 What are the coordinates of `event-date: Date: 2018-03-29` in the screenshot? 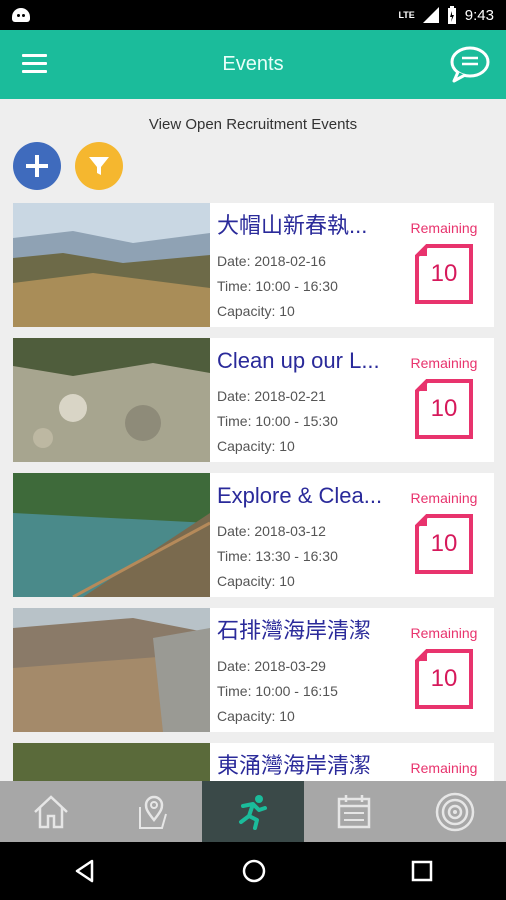 It's located at (271, 666).